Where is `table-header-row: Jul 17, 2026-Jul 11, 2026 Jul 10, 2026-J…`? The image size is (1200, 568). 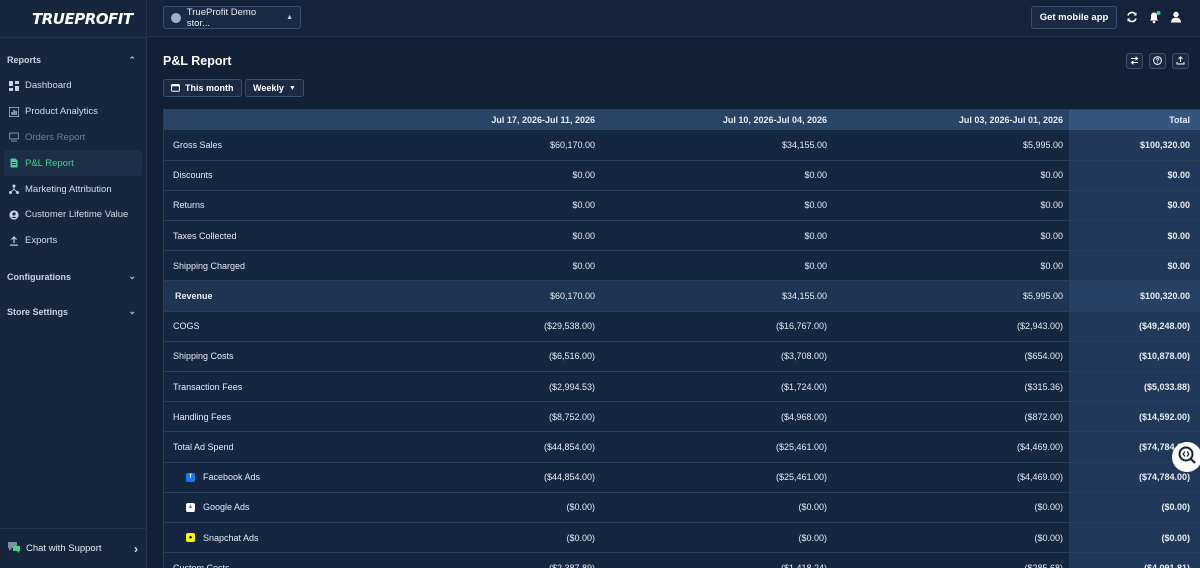 table-header-row: Jul 17, 2026-Jul 11, 2026 Jul 10, 2026-J… is located at coordinates (682, 120).